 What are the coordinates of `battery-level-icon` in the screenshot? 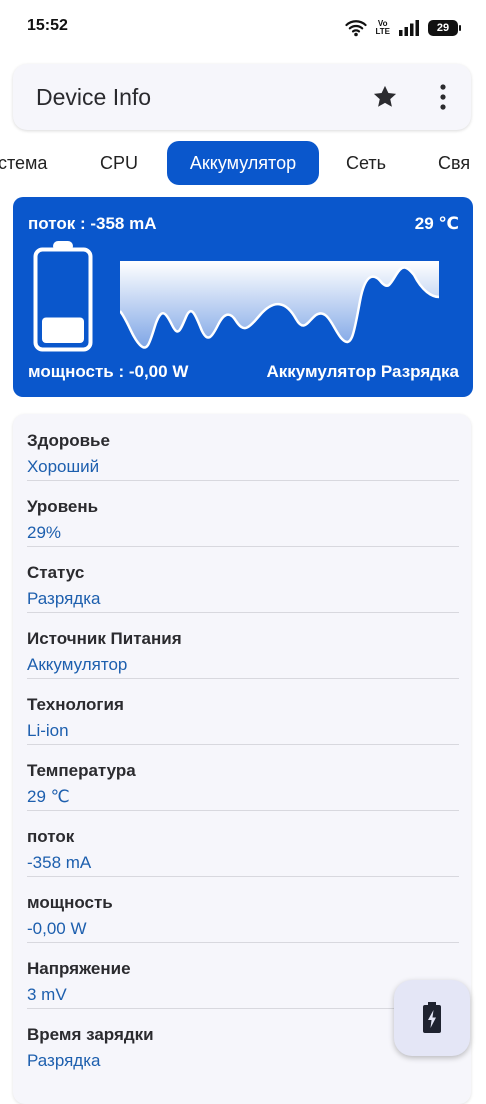 It's located at (63, 296).